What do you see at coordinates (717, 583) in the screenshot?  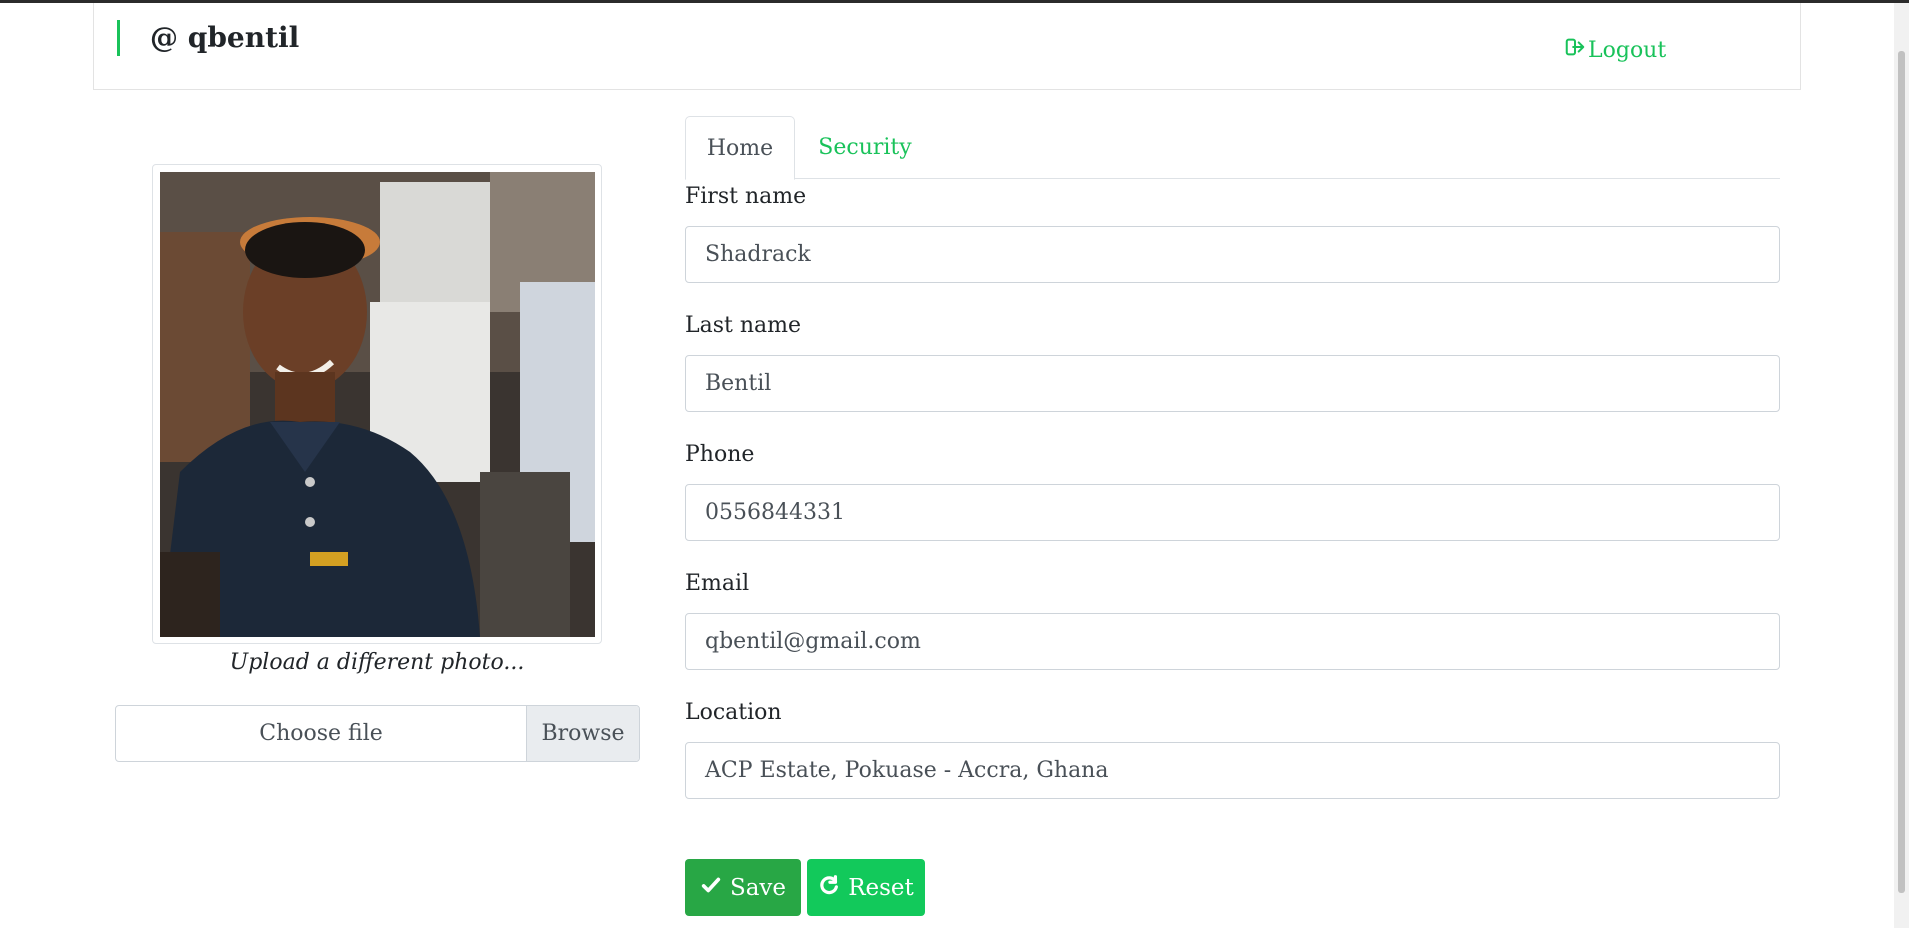 I see `email-label: Email` at bounding box center [717, 583].